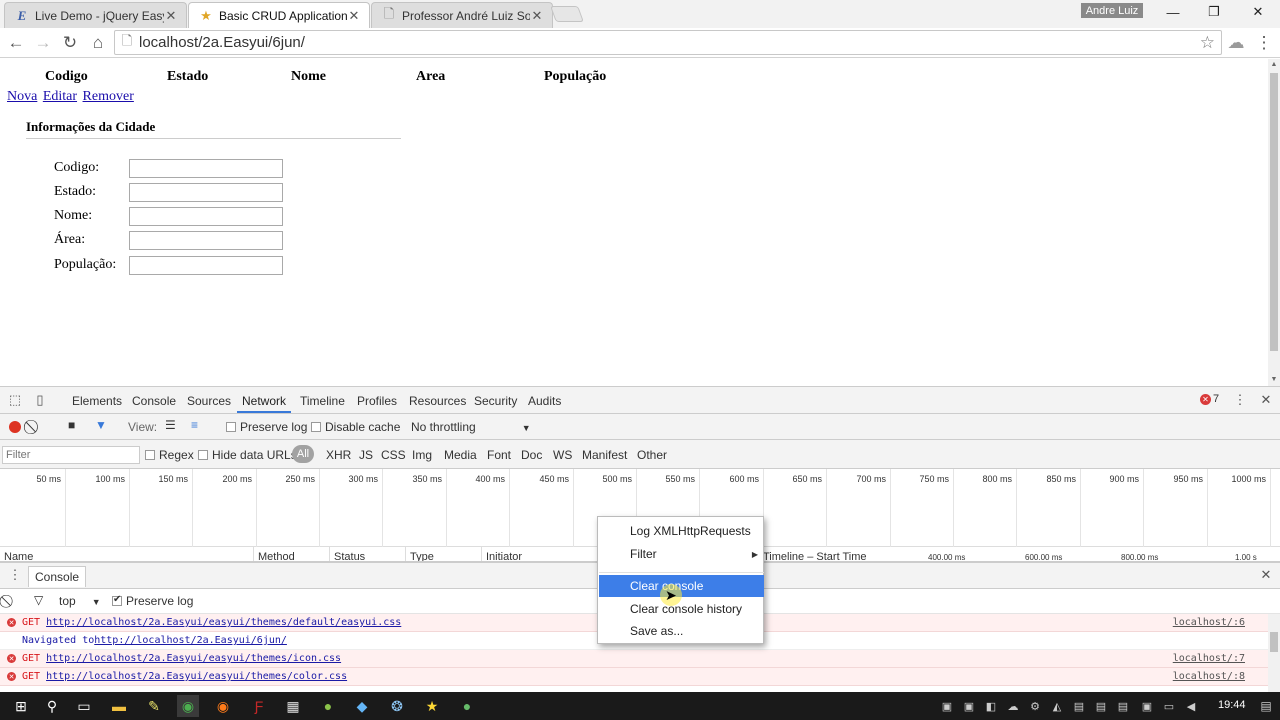  What do you see at coordinates (71, 455) in the screenshot?
I see `filter-input` at bounding box center [71, 455].